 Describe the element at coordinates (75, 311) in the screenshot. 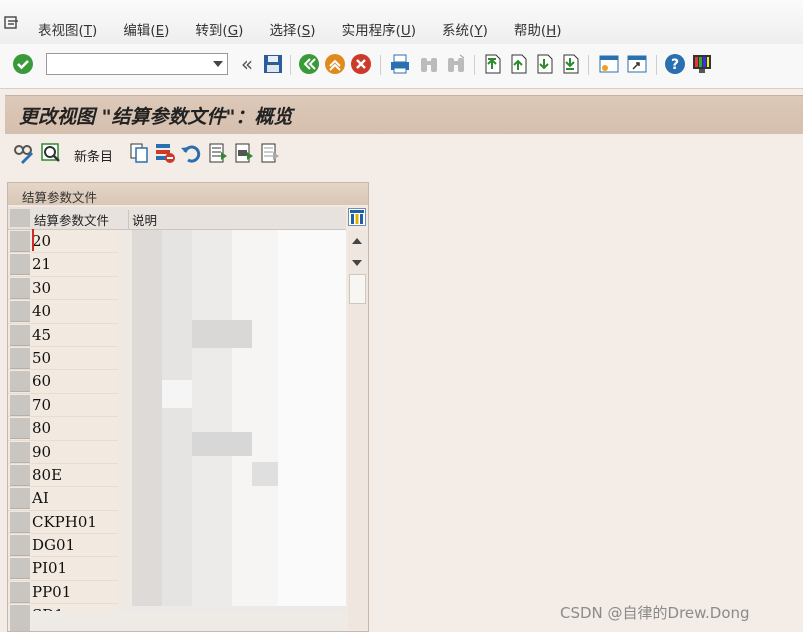

I see `profile-cell: 40` at that location.